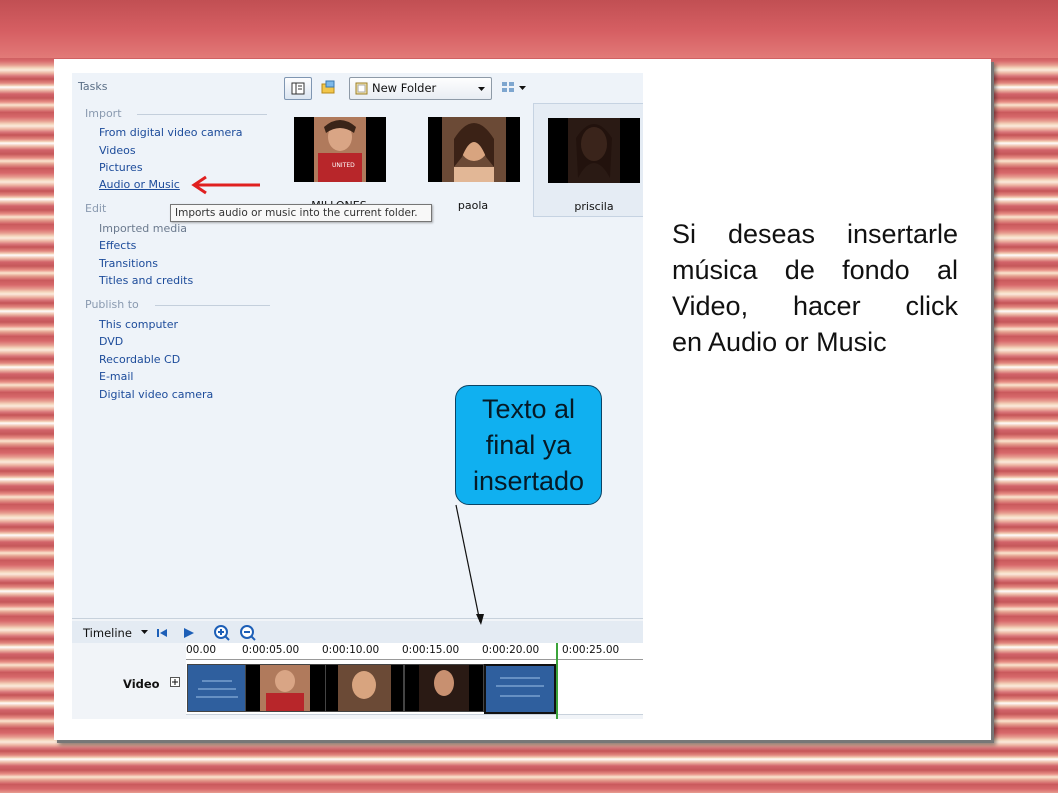  I want to click on task-videos: Videos, so click(117, 150).